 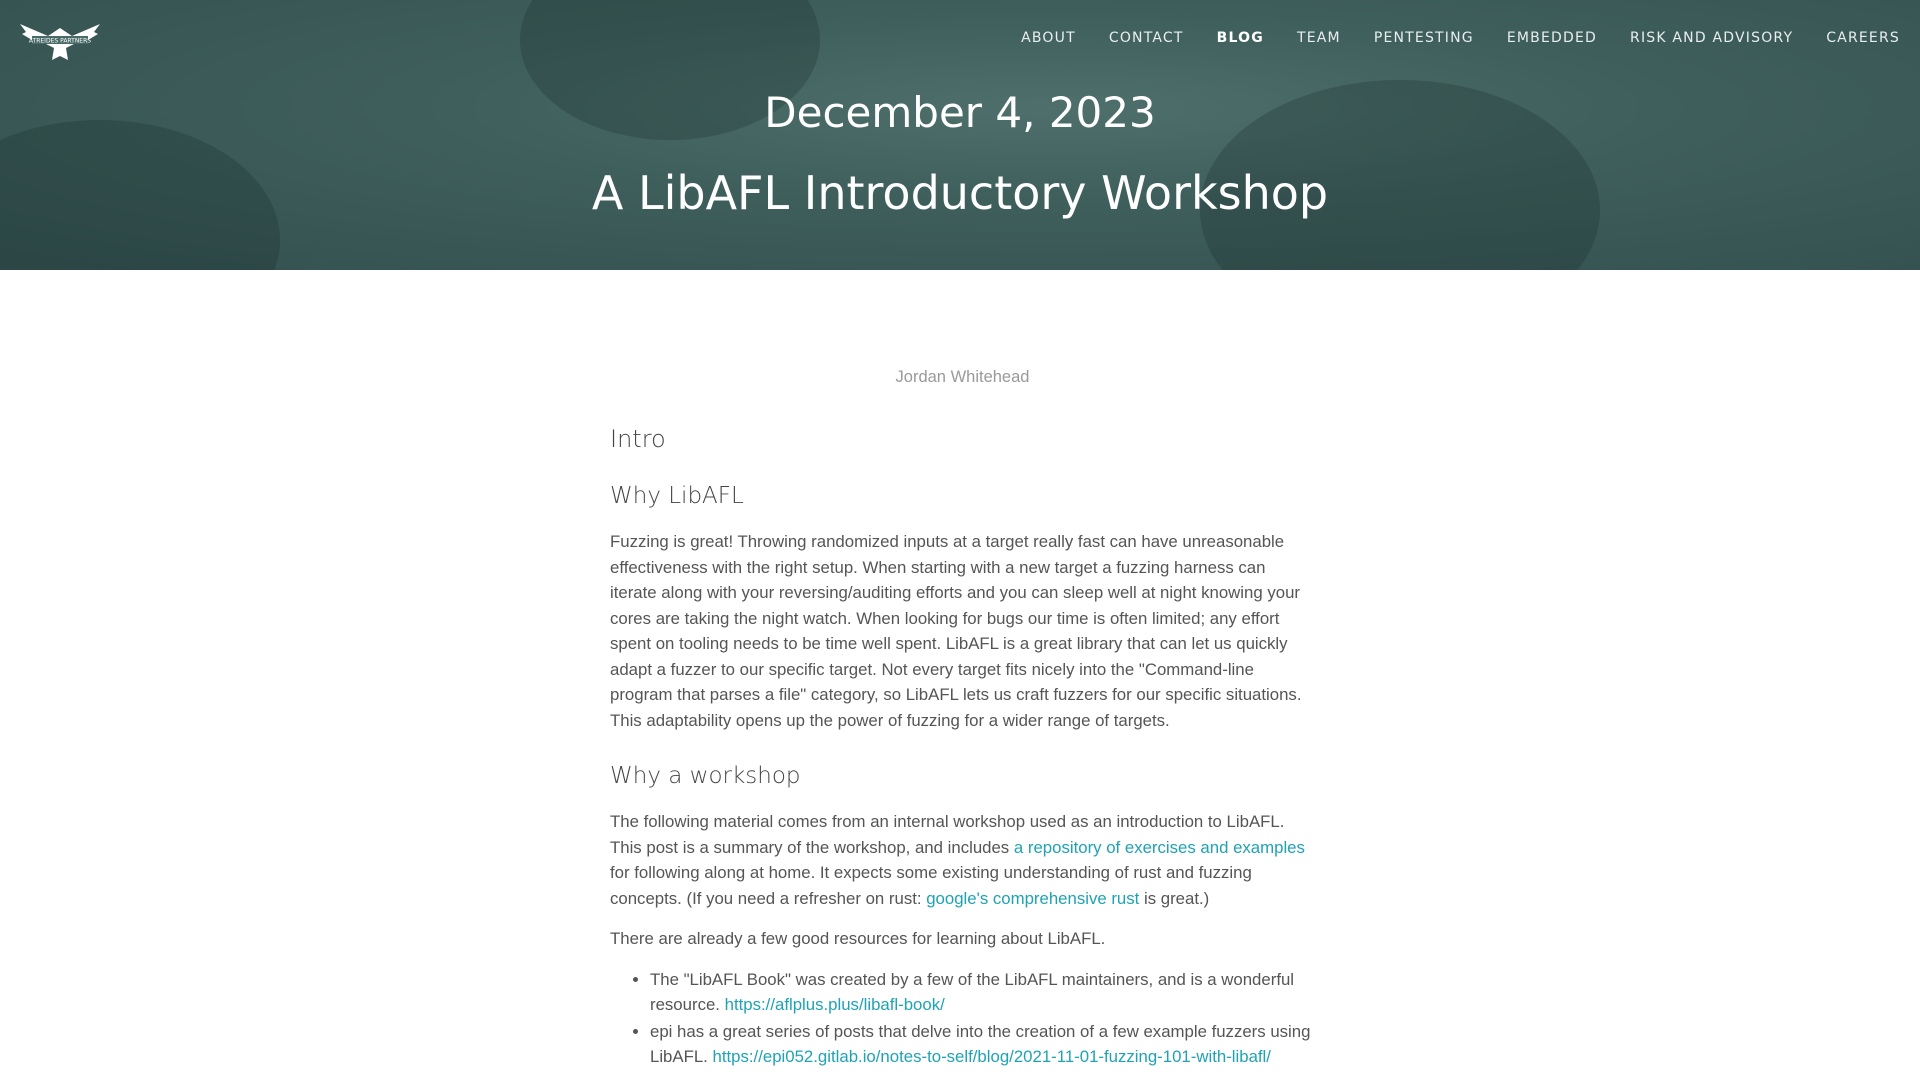 I want to click on post-date: December 4, 2023, so click(x=960, y=112).